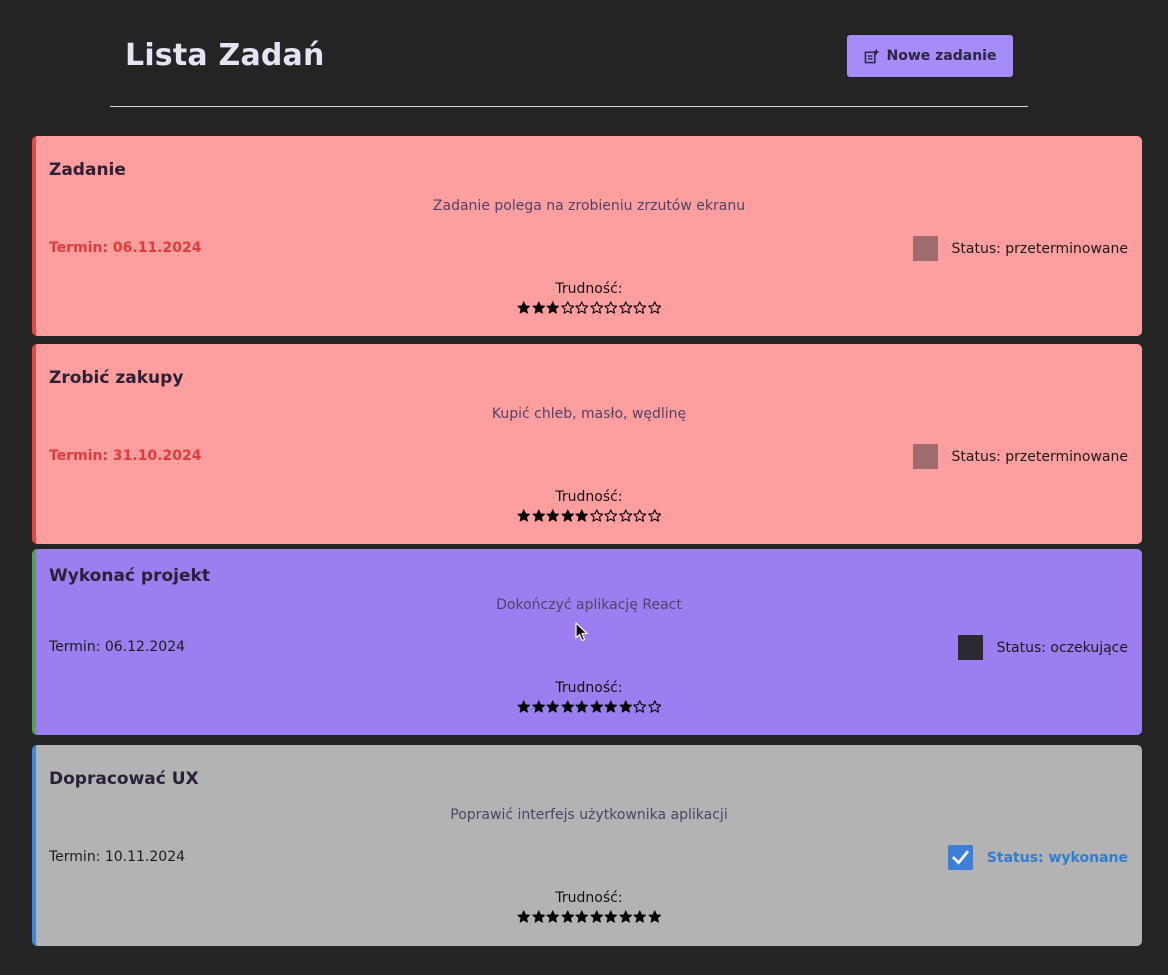 This screenshot has width=1168, height=975. Describe the element at coordinates (581, 632) in the screenshot. I see `mouse-cursor-icon` at that location.